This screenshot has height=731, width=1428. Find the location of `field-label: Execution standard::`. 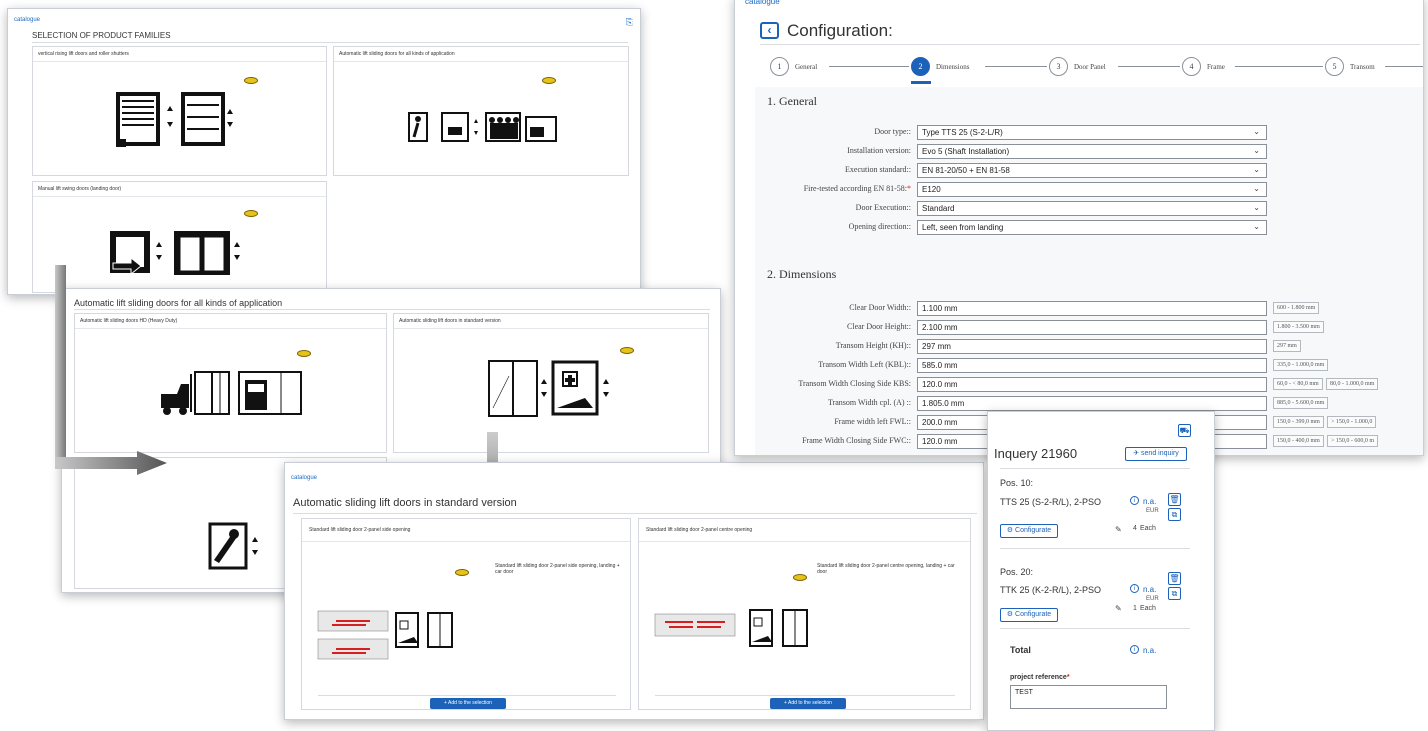

field-label: Execution standard:: is located at coordinates (878, 169).